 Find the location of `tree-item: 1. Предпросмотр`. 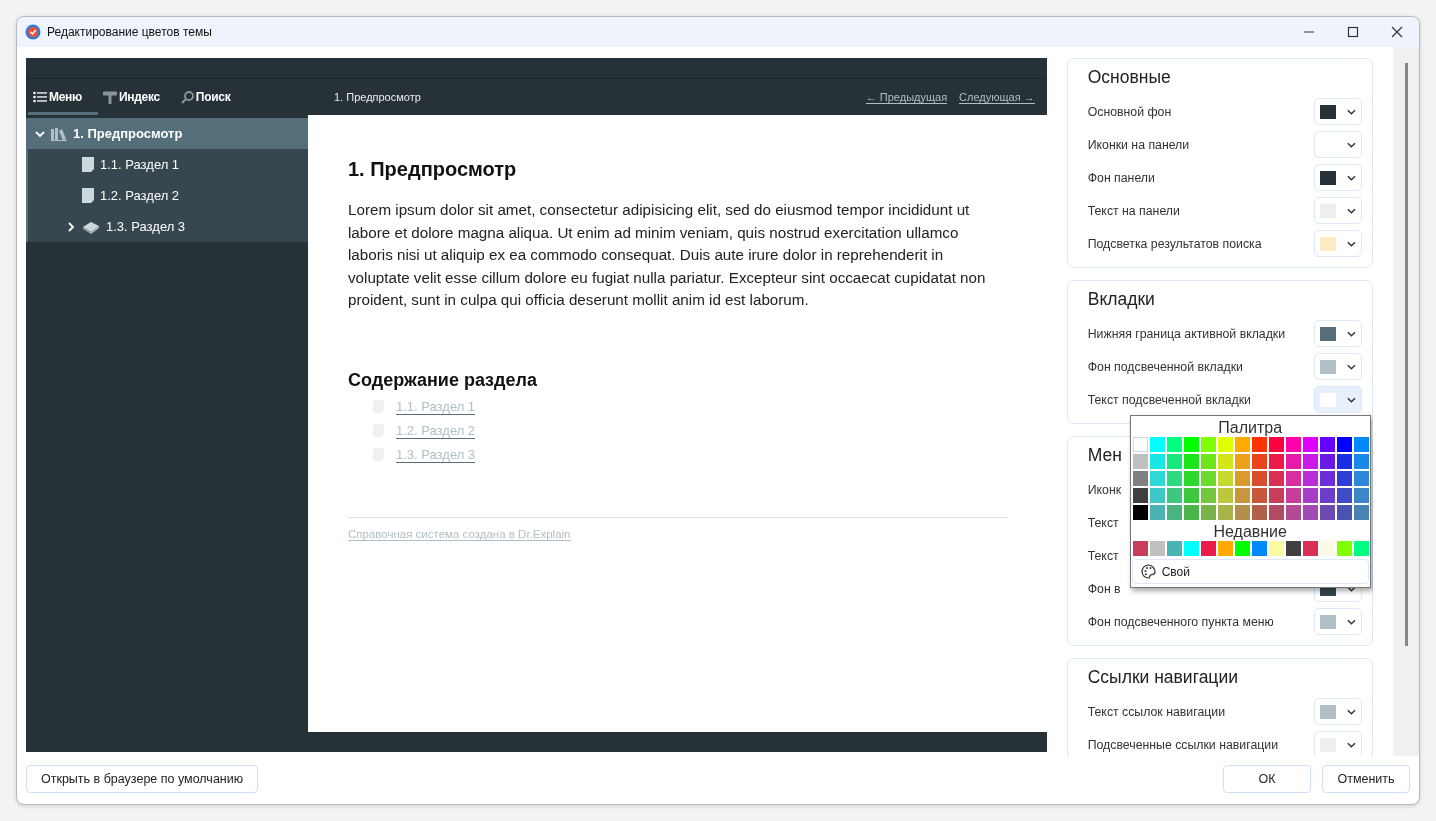

tree-item: 1. Предпросмотр is located at coordinates (168, 133).